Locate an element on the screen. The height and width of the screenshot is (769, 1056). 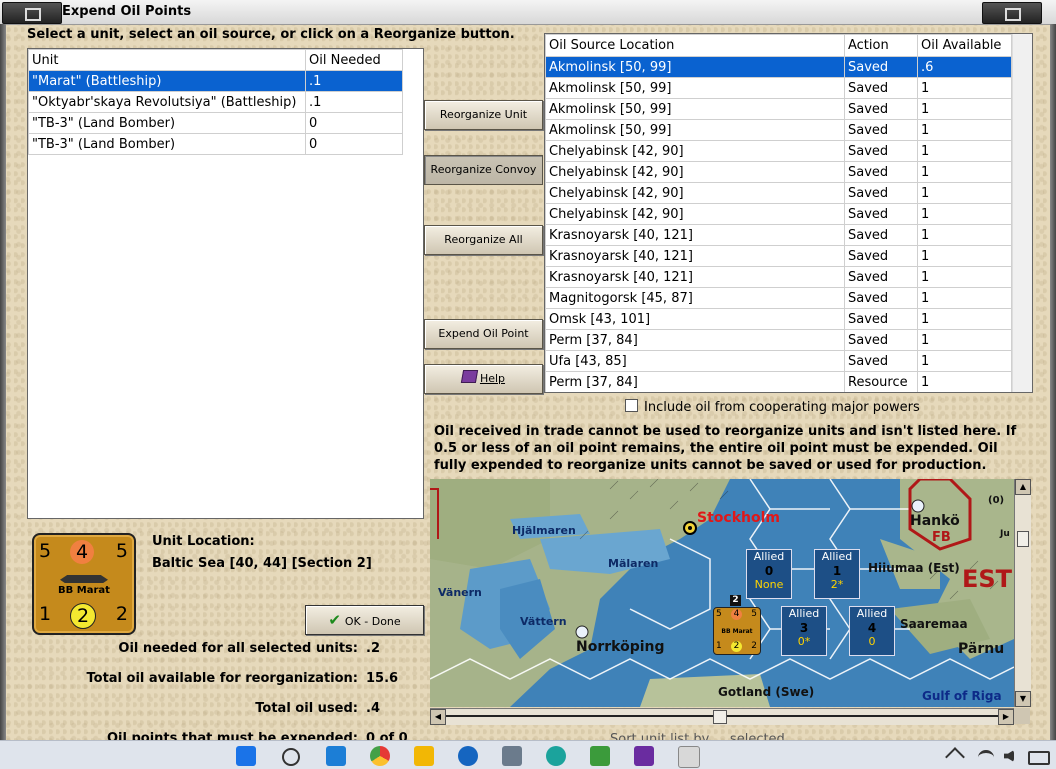
oil-source-row: Omsk [43, 101] Saved 1 is located at coordinates (778, 319).